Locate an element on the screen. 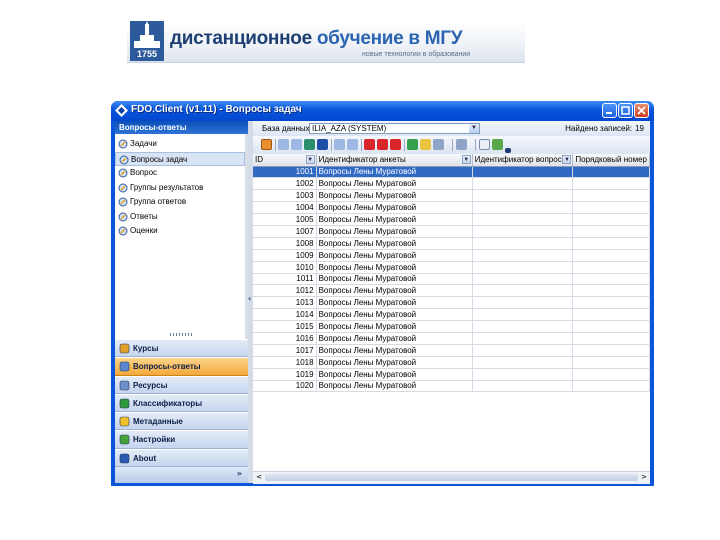  cell-id: 1003 is located at coordinates (285, 196).